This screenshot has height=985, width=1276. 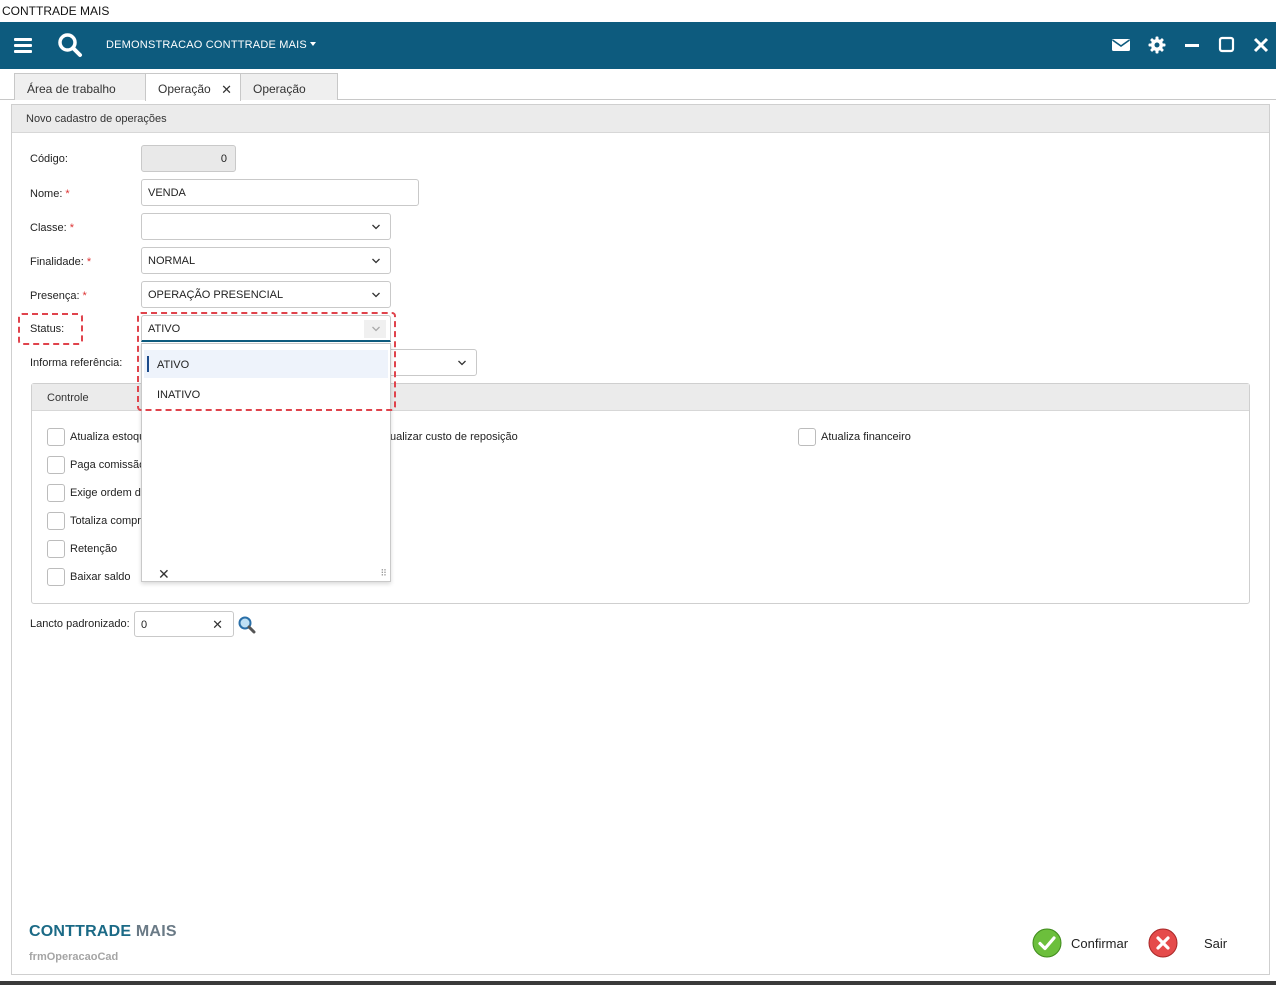 I want to click on tab-bar: Área de trabalho Operação ✕ Operação, so click(x=638, y=85).